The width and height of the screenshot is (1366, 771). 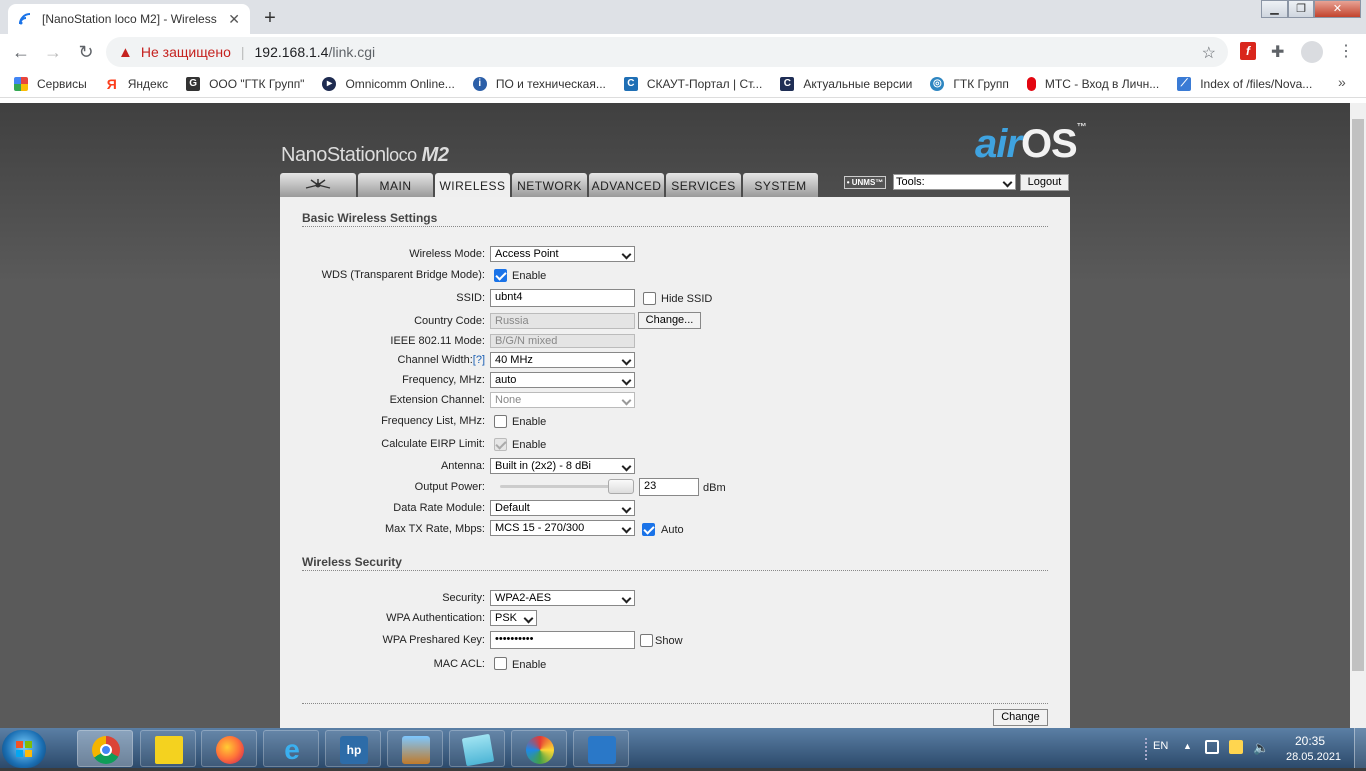 What do you see at coordinates (562, 380) in the screenshot?
I see `frequency-select: auto` at bounding box center [562, 380].